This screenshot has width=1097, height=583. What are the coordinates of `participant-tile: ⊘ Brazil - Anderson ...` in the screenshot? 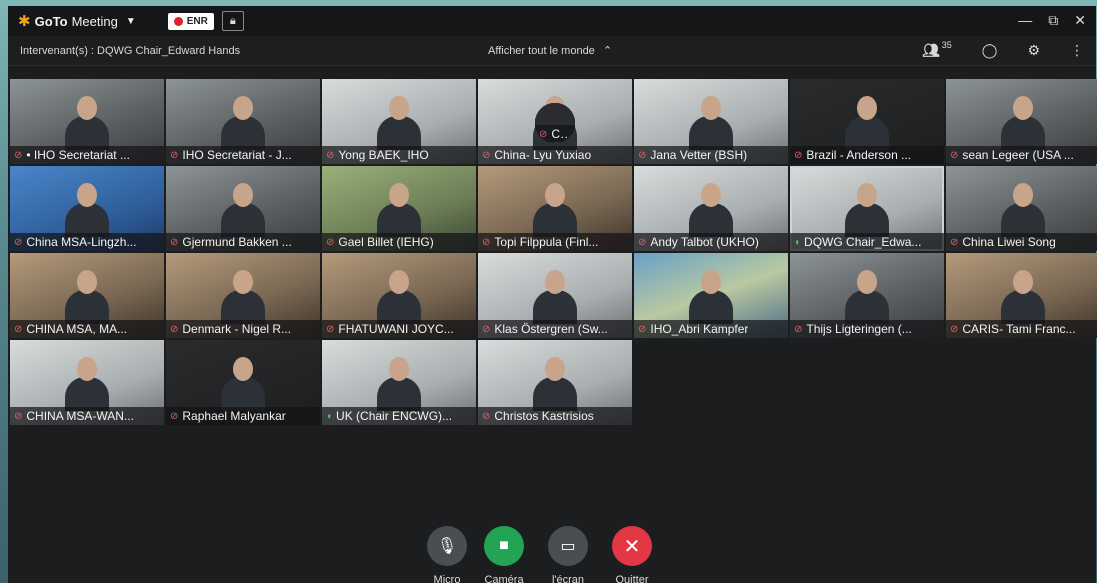 It's located at (867, 121).